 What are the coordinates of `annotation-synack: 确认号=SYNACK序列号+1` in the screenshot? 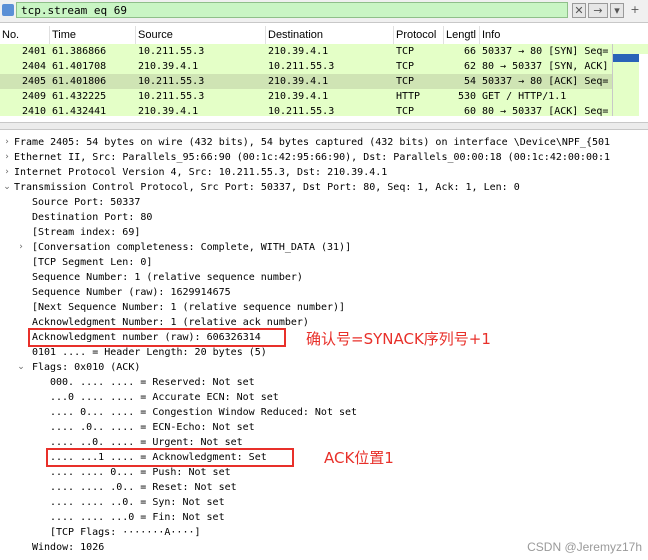 It's located at (398, 339).